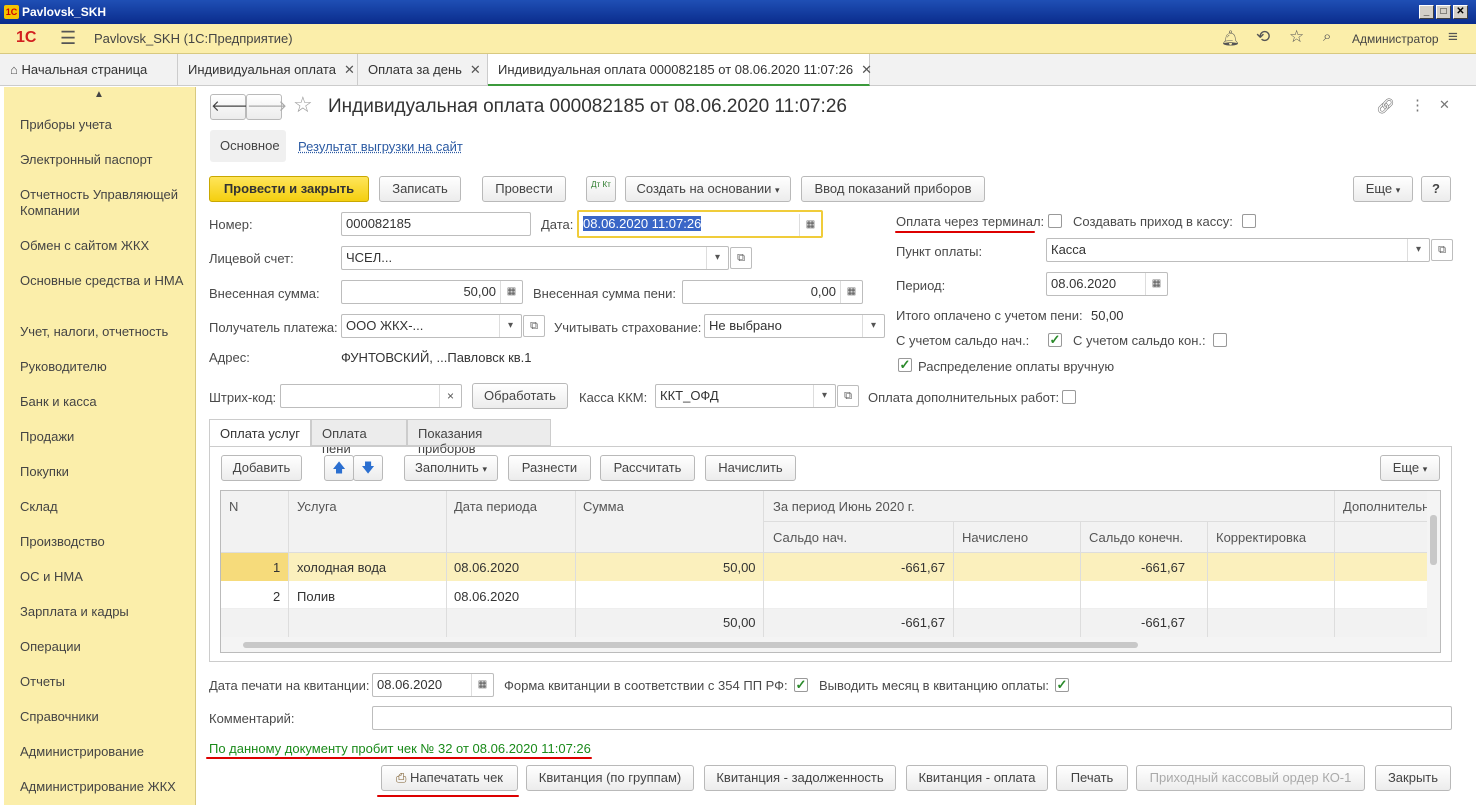  I want to click on tab-payment-per-day: Оплата за день ✕, so click(423, 70).